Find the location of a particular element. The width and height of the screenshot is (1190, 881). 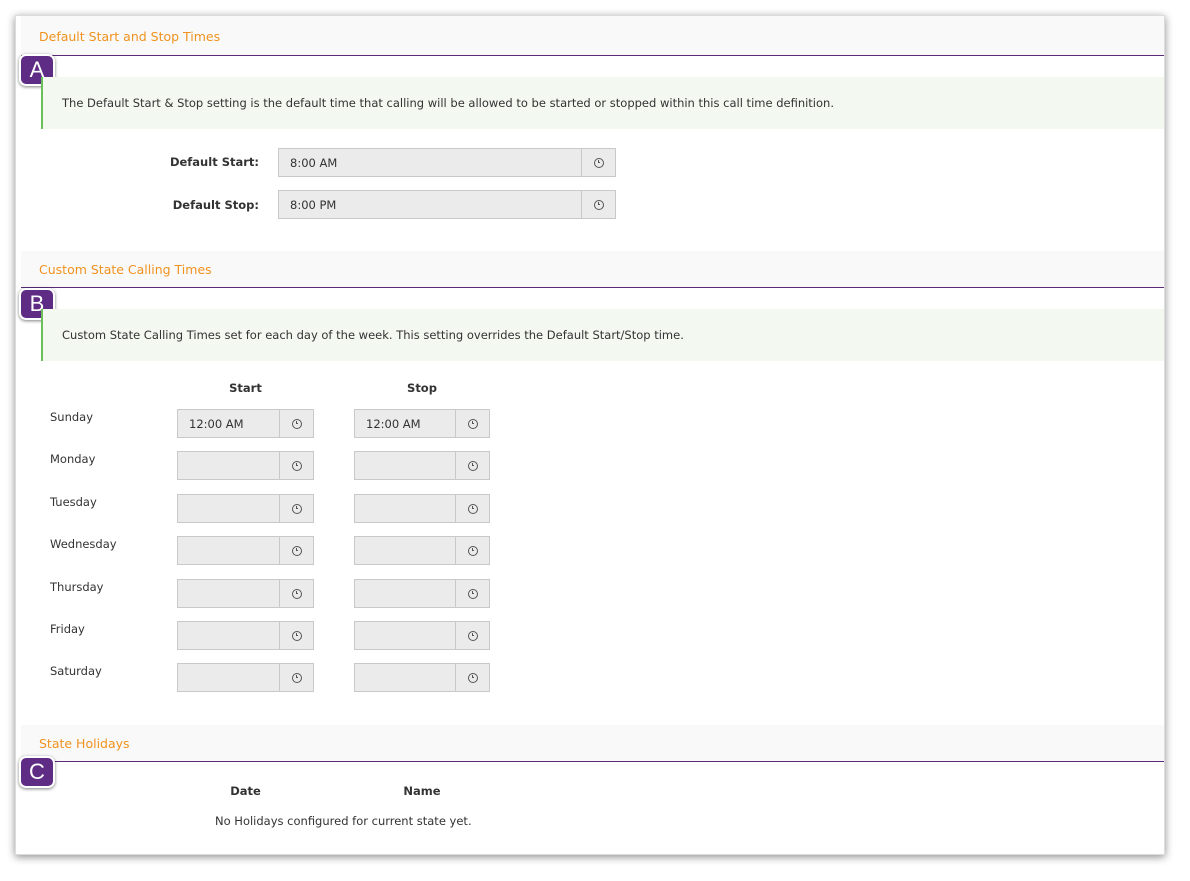

tuesday-stop-value is located at coordinates (405, 508).